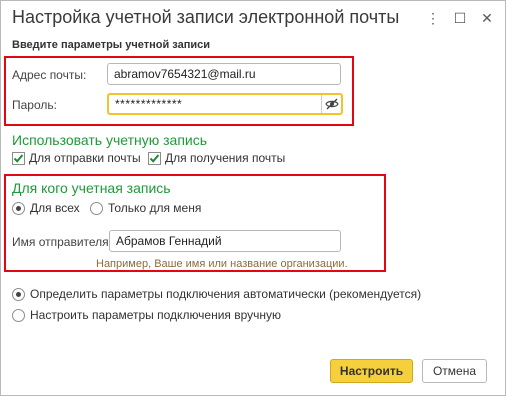  I want to click on dialog-subtitle: Введите параметры учетной записи, so click(111, 45).